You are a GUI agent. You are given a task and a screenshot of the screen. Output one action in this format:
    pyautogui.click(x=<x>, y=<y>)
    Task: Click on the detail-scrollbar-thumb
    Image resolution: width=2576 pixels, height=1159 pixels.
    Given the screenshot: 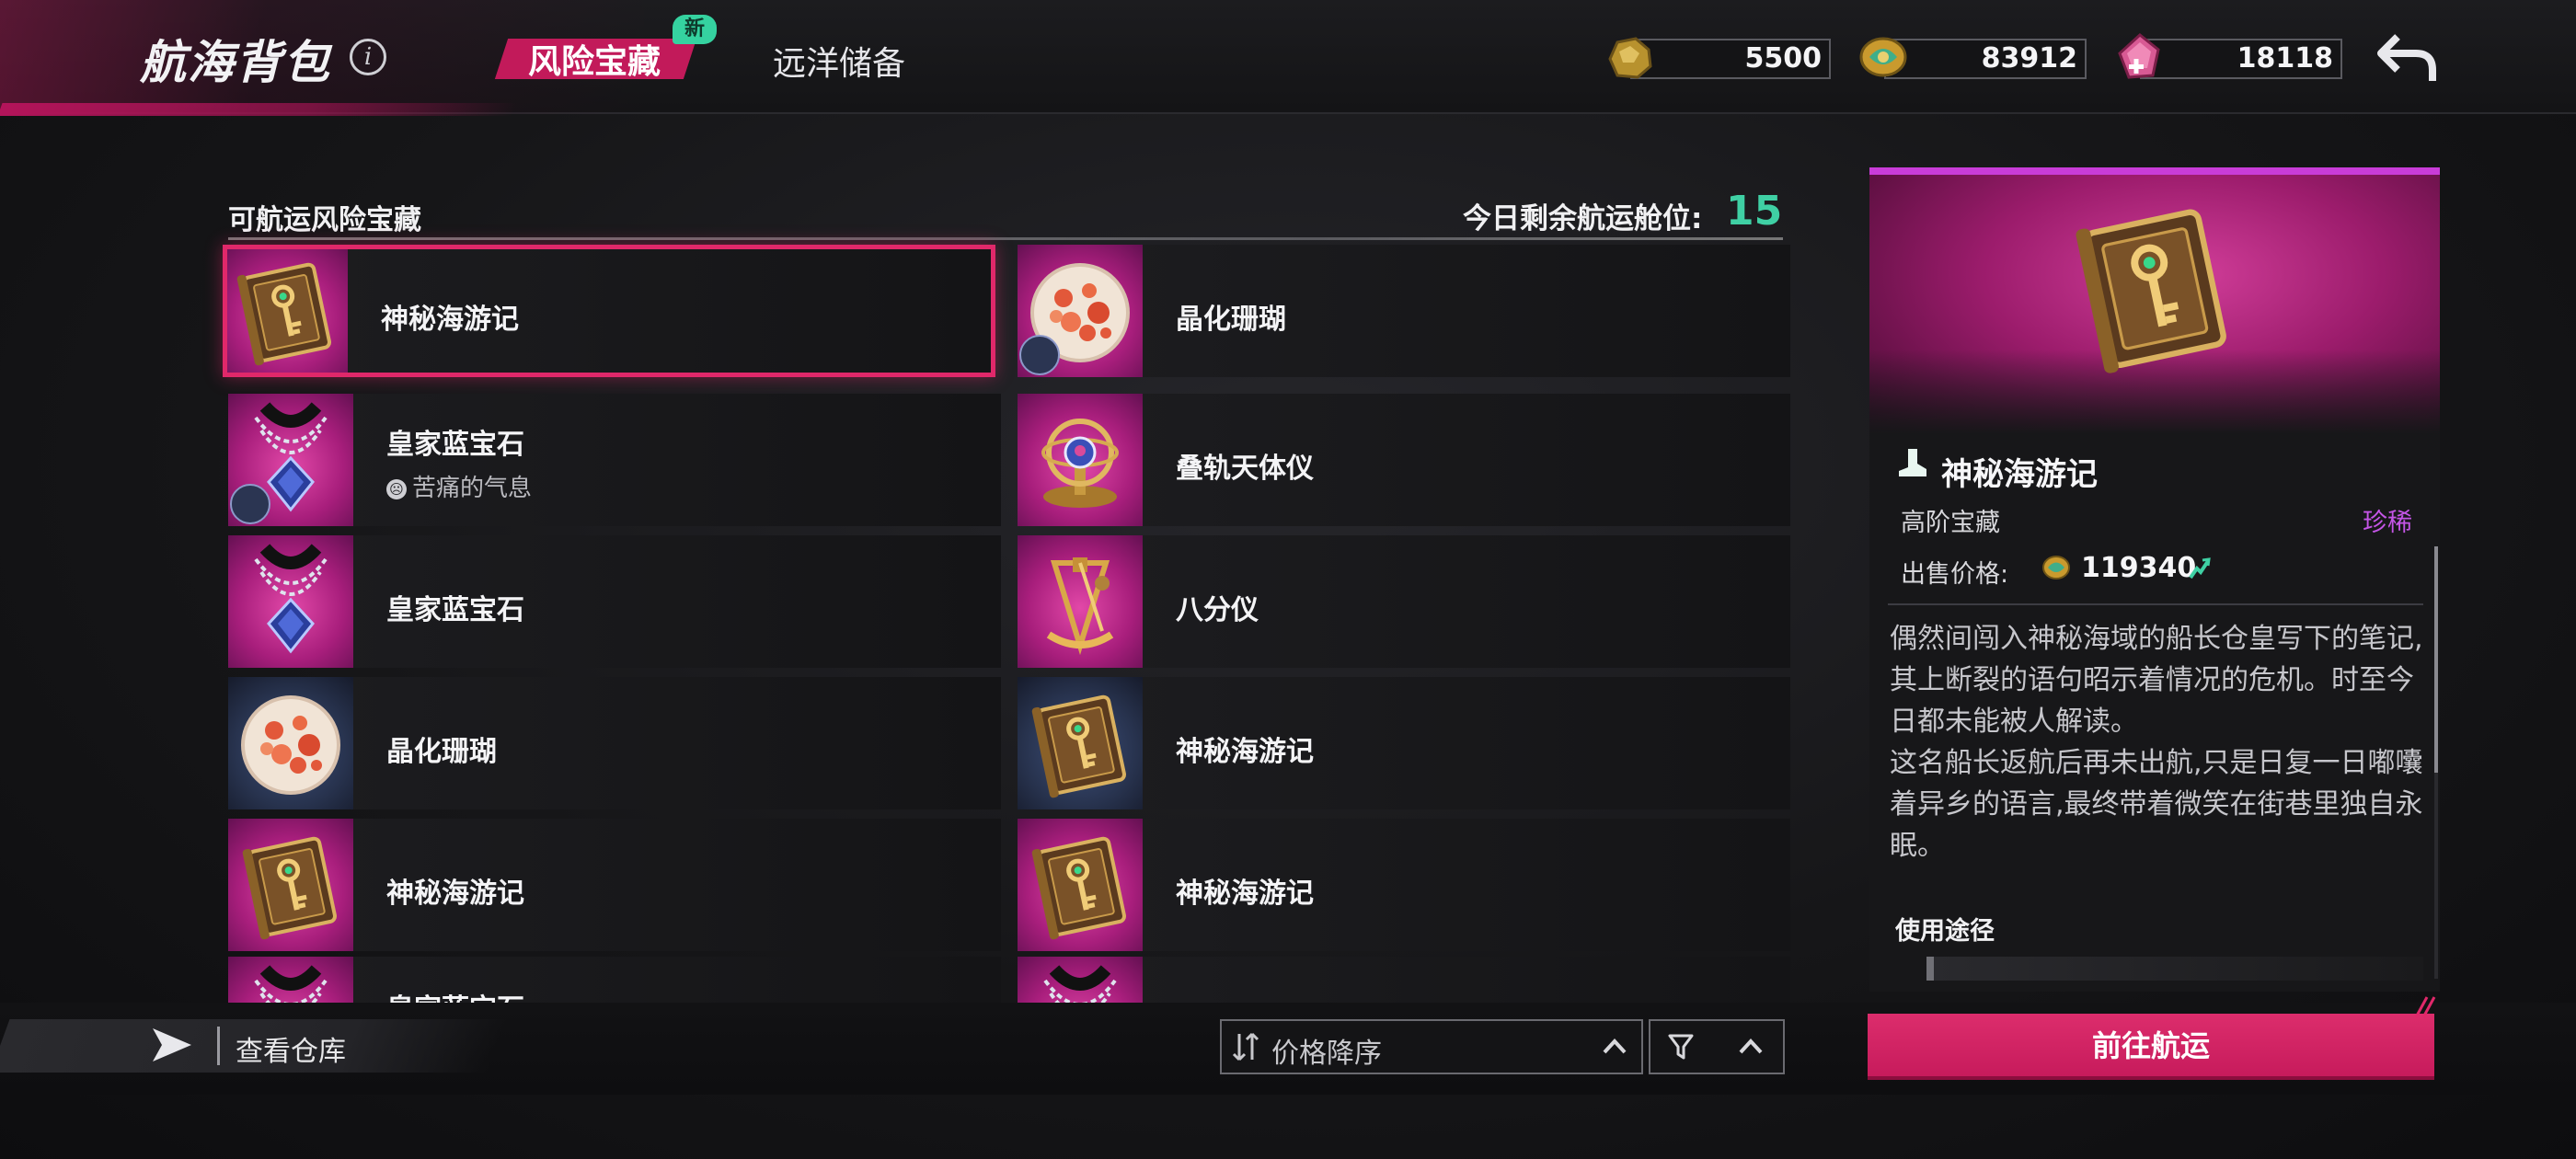 What is the action you would take?
    pyautogui.click(x=2436, y=659)
    